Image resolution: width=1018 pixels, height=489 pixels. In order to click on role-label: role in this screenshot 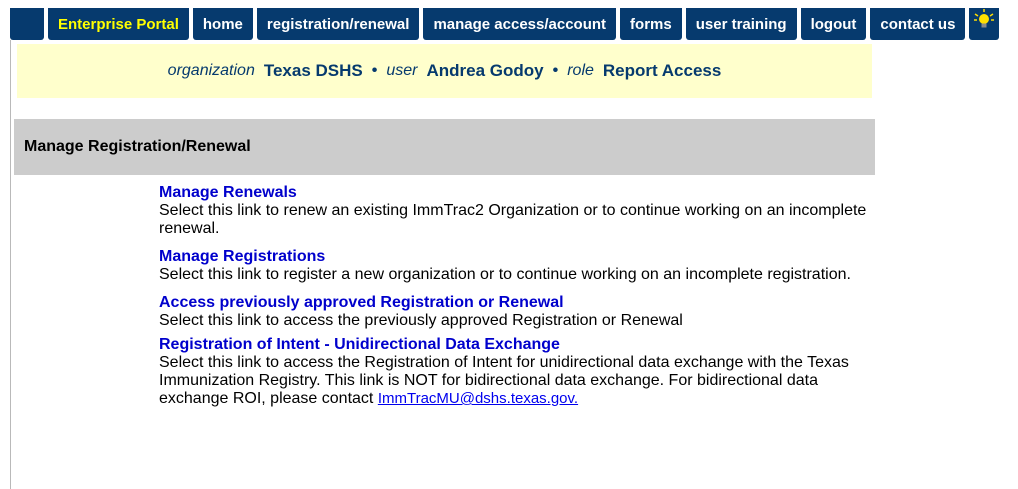, I will do `click(580, 70)`.